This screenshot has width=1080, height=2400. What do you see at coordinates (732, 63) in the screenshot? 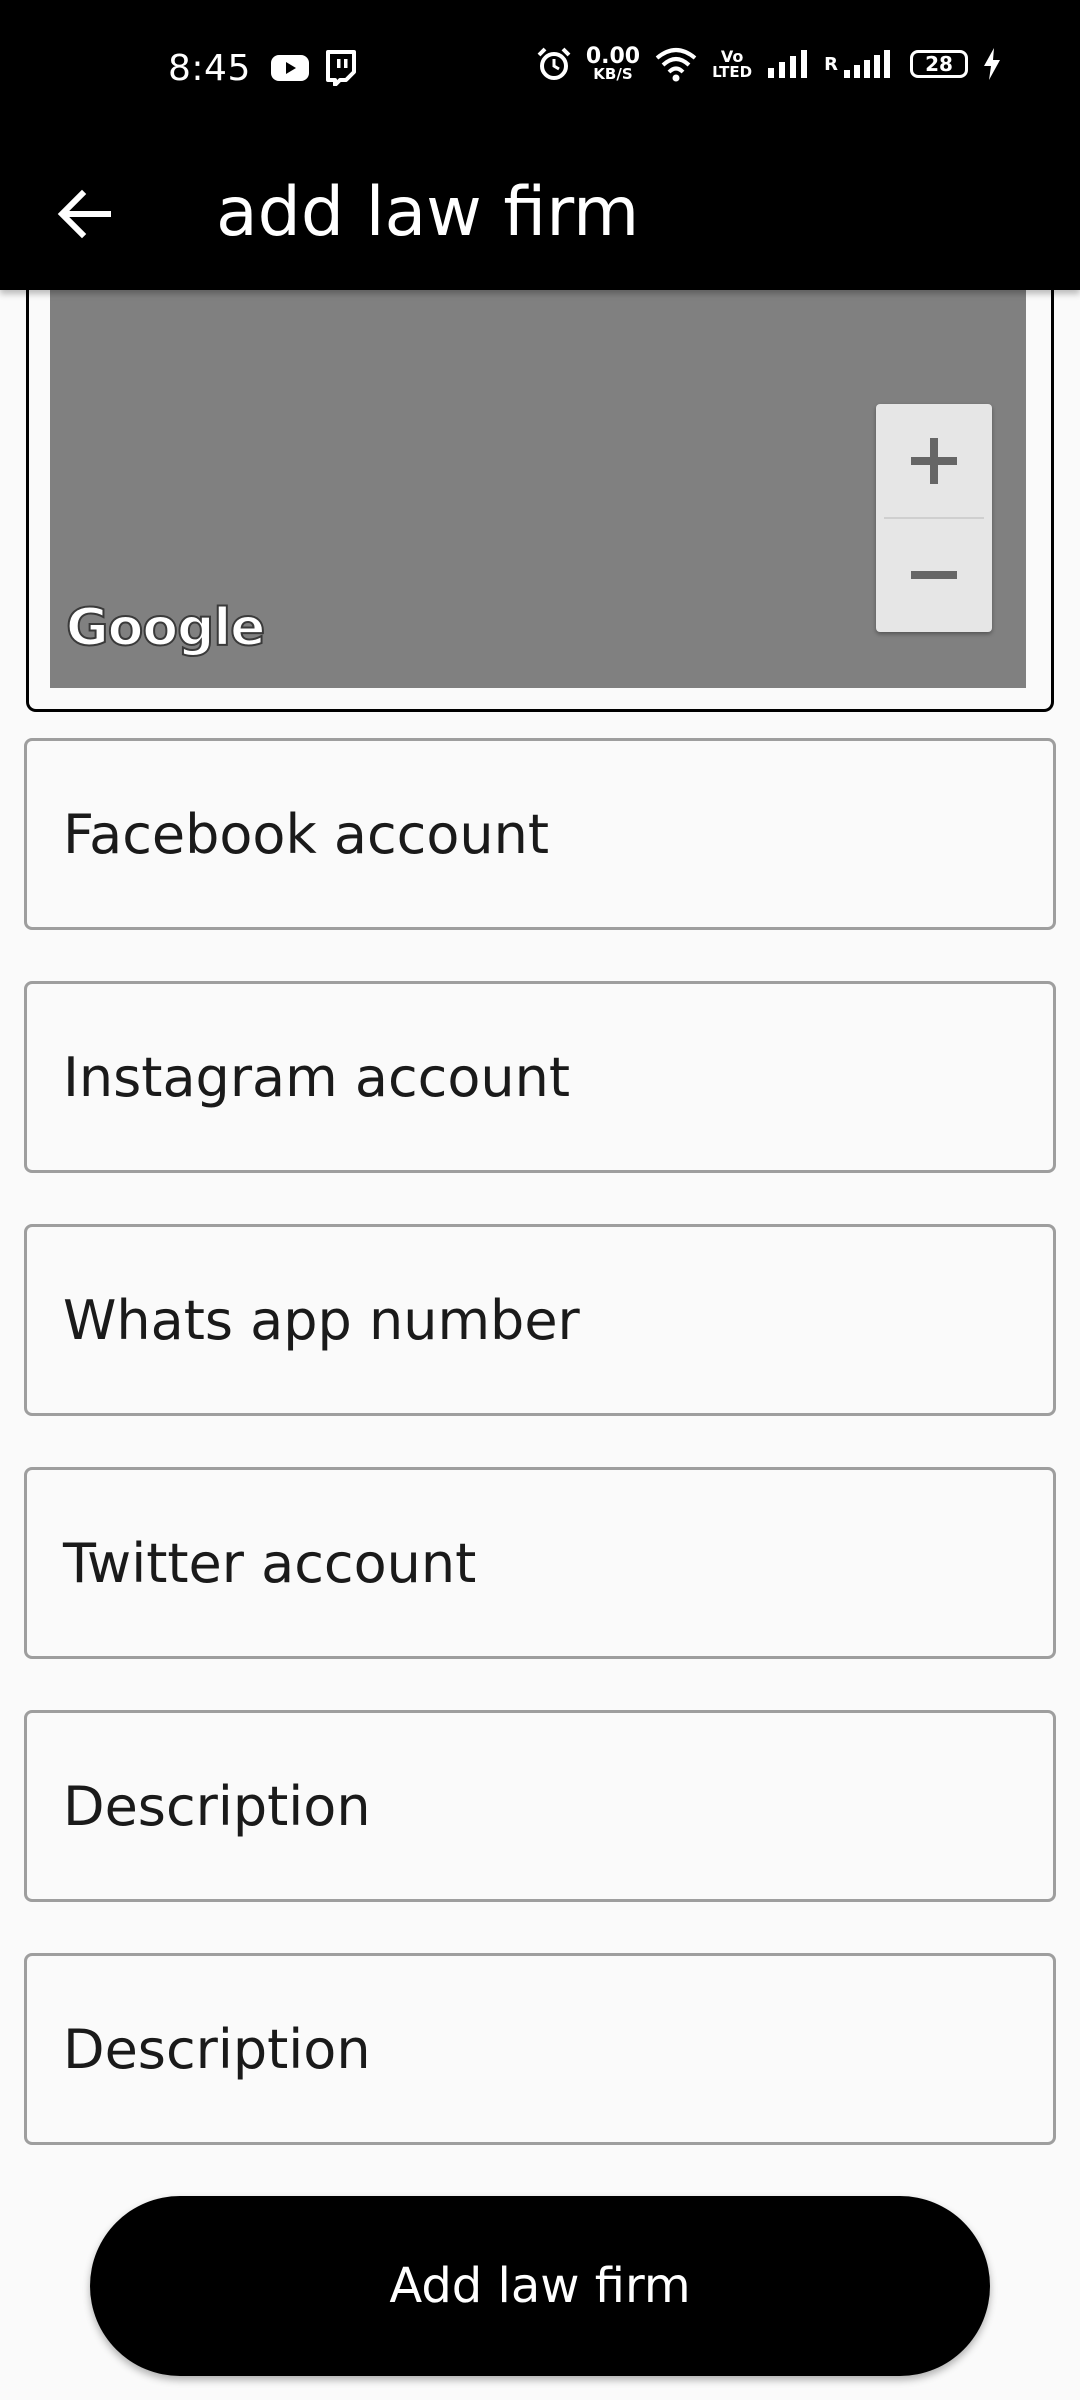
I see `volte-indicator: Vo LTED` at bounding box center [732, 63].